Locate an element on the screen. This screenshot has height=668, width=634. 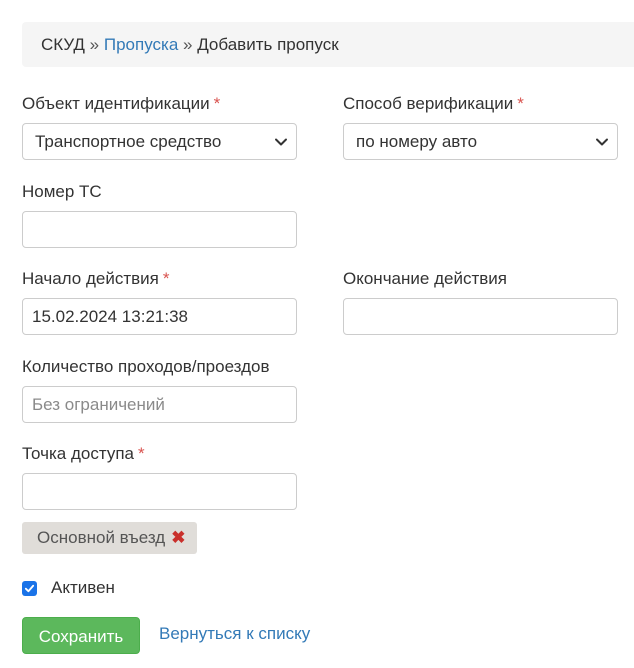
access-point-input is located at coordinates (159, 491).